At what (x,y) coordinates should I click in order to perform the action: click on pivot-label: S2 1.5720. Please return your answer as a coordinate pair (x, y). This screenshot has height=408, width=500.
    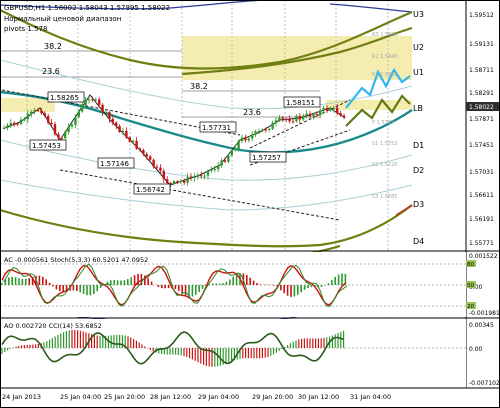
    Looking at the image, I should click on (384, 165).